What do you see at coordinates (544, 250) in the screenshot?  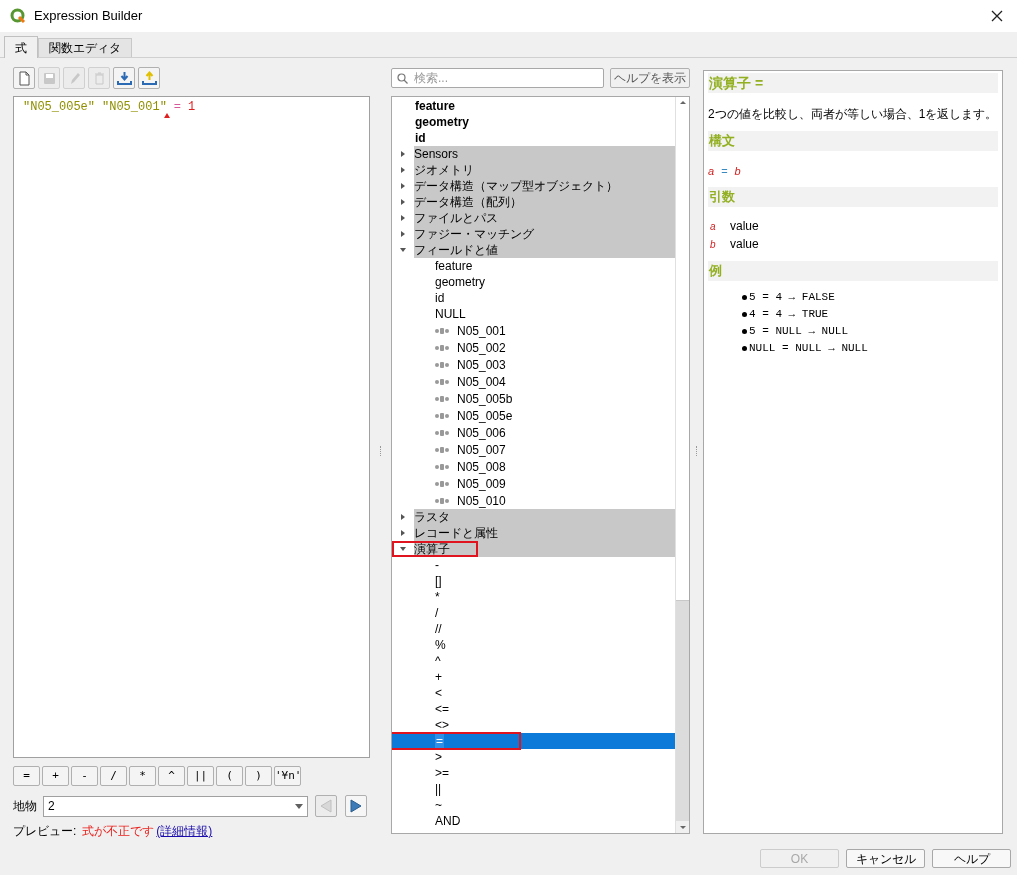 I see `tree-group: フィールドと値` at bounding box center [544, 250].